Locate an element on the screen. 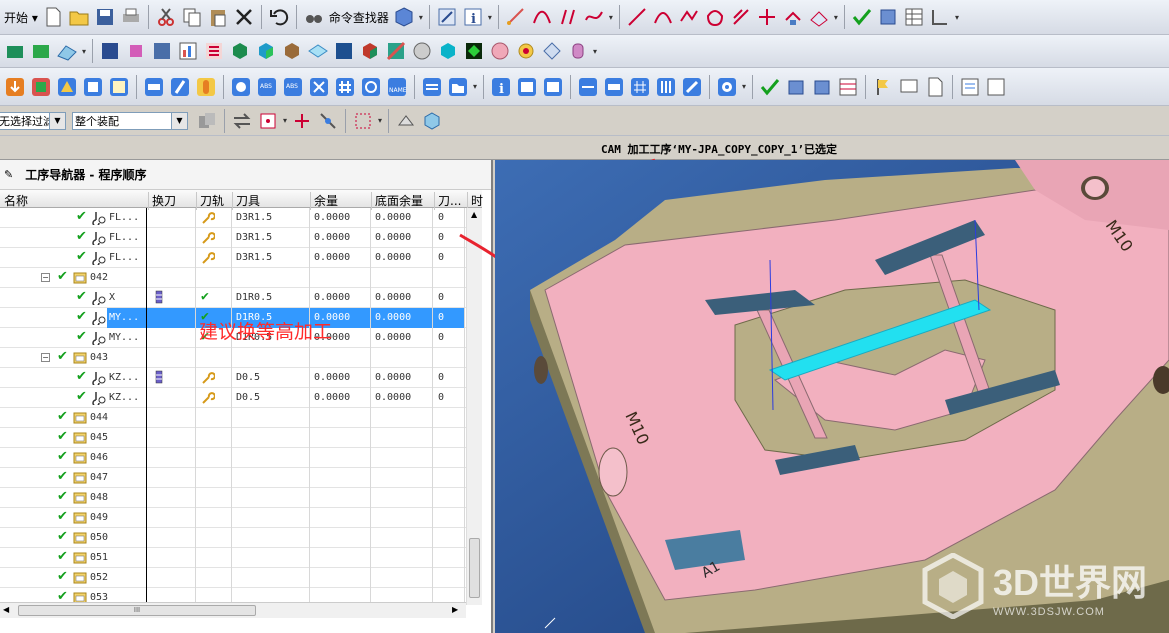  verify-icon is located at coordinates (862, 17).